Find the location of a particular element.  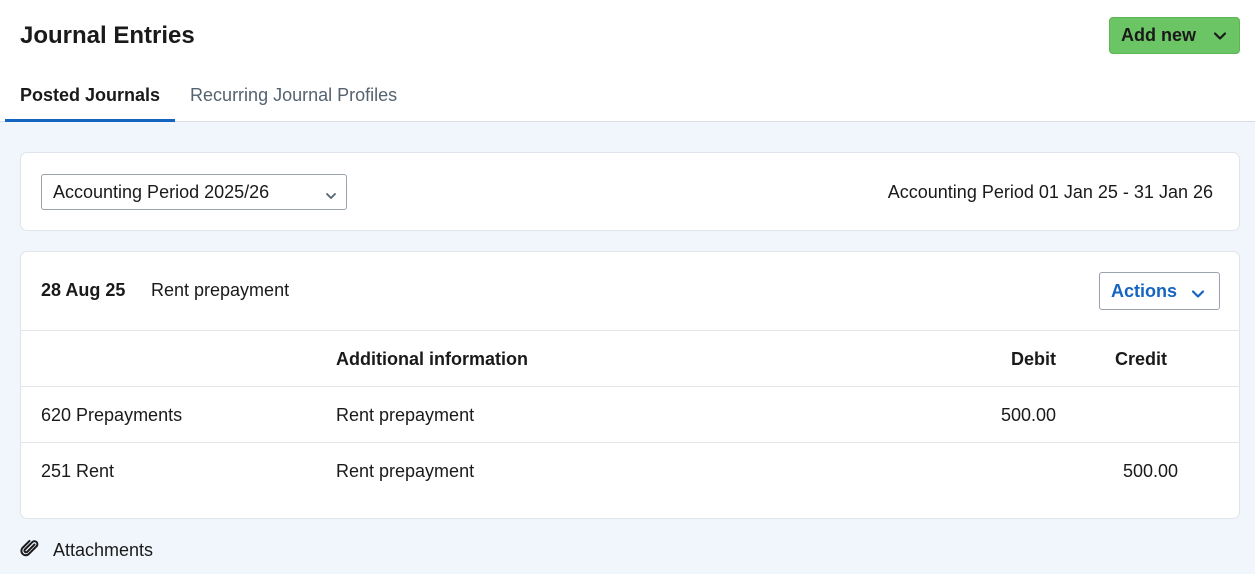

cell-account: 251 Rent is located at coordinates (78, 471).